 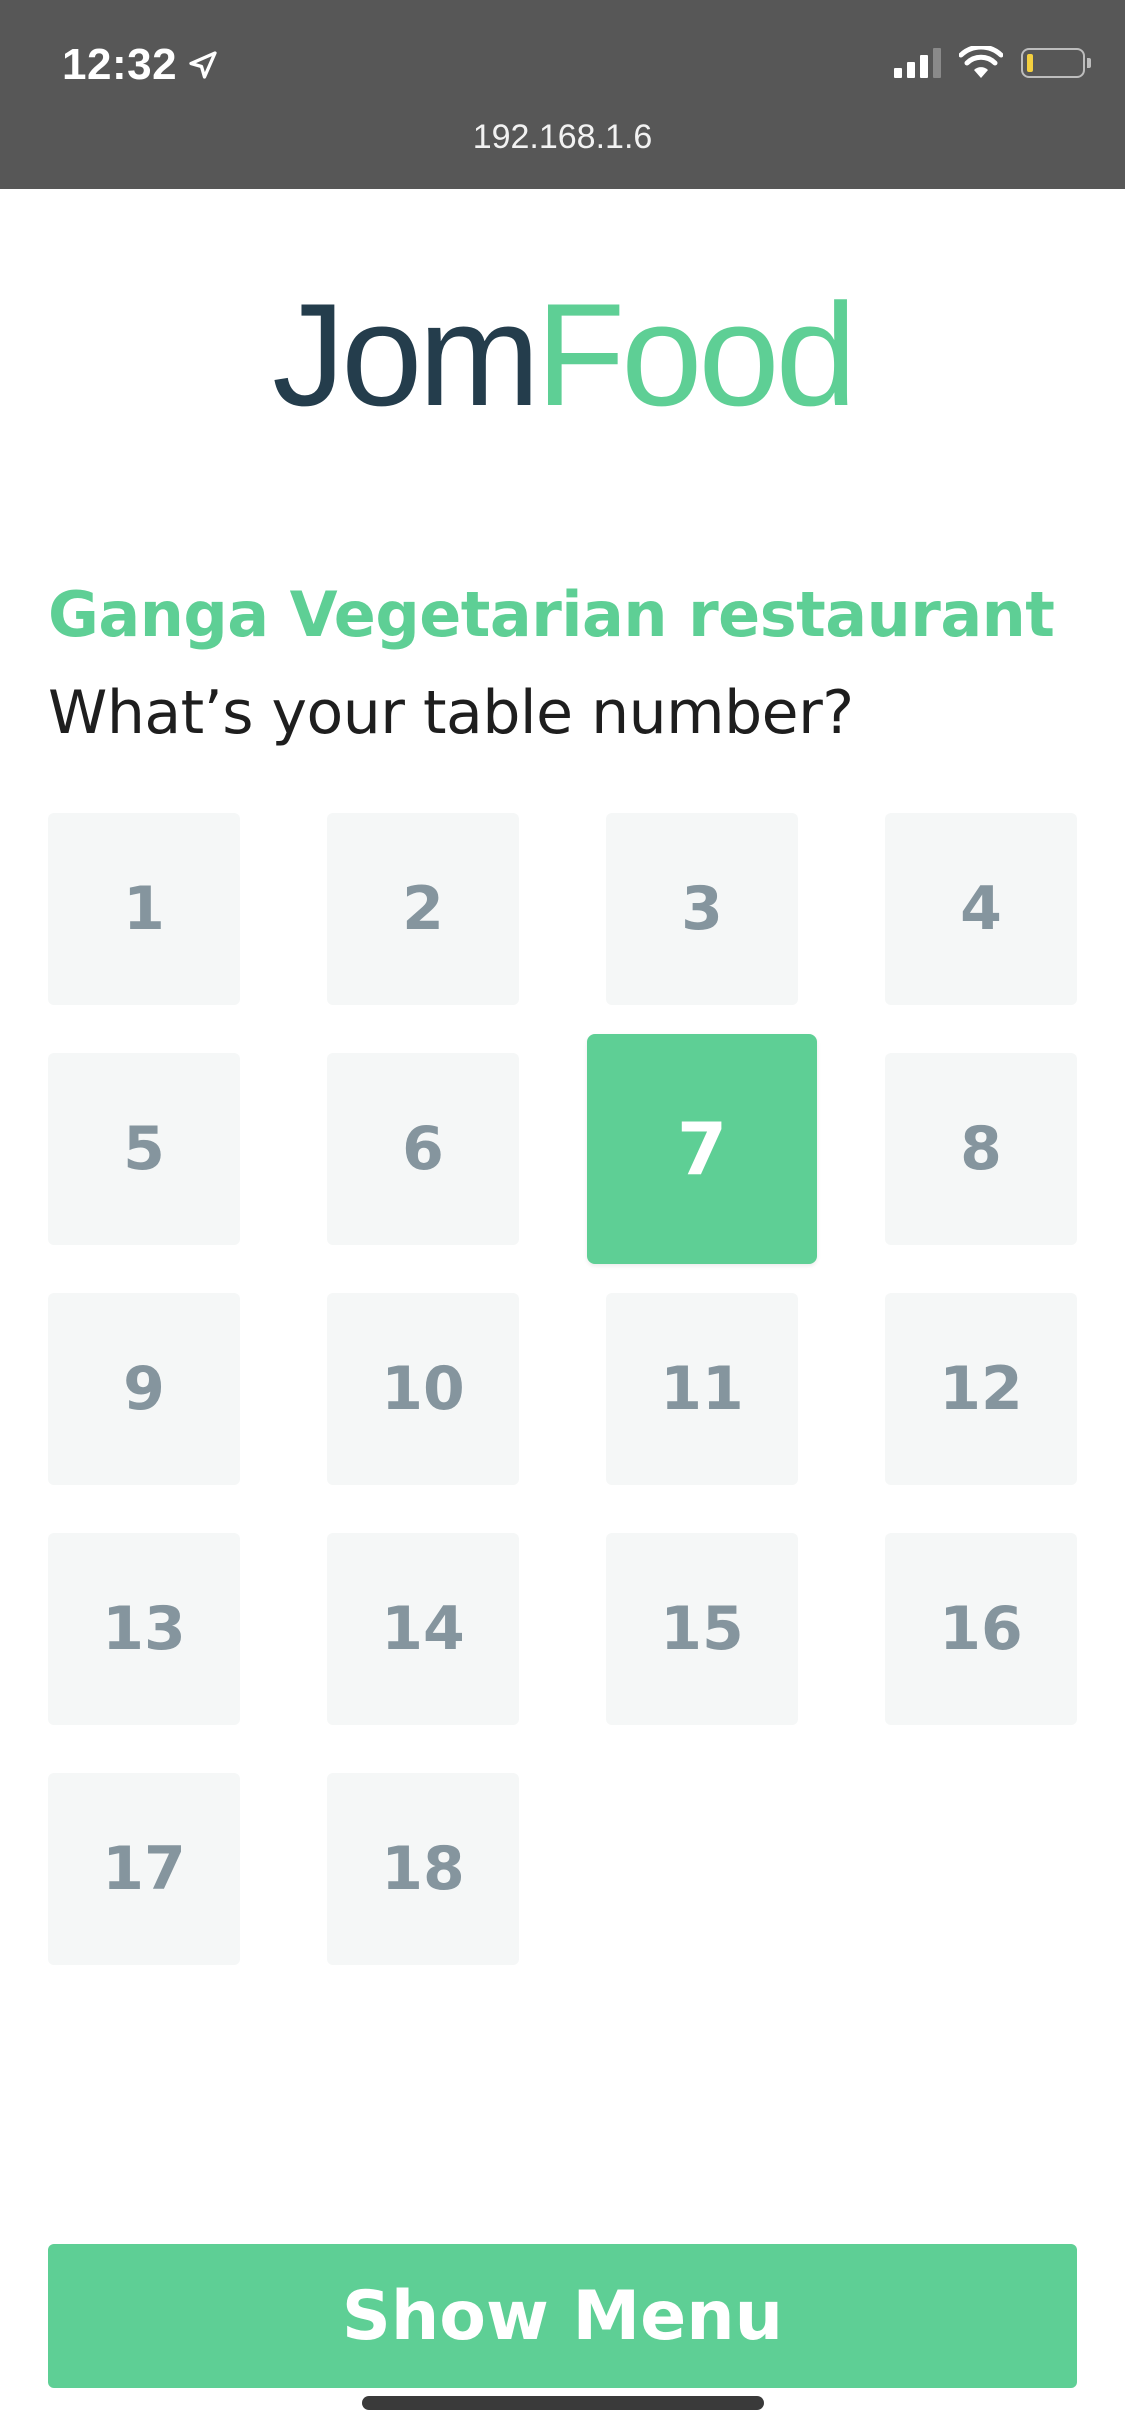 I want to click on status-icons, so click(x=992, y=63).